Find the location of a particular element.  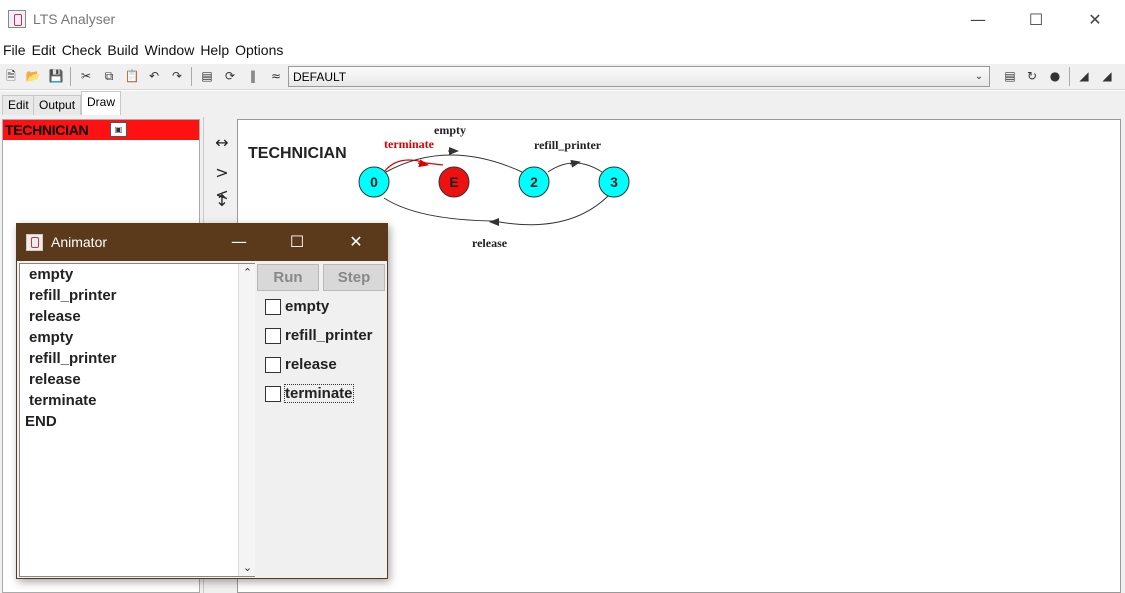

stretch-horizontal-icon: ↔ is located at coordinates (222, 143).